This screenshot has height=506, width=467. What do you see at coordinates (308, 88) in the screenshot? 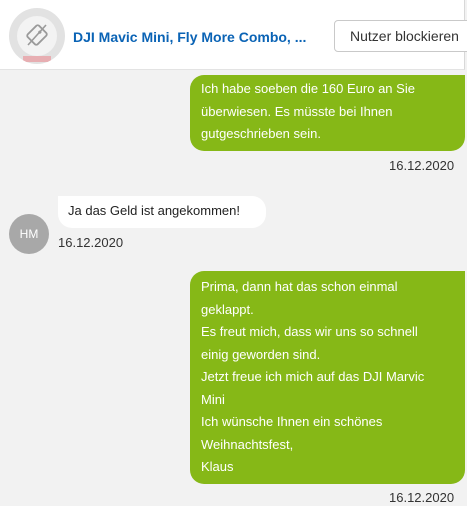
I see `message-line: Ich habe soeben die 160 Euro an Sie` at bounding box center [308, 88].